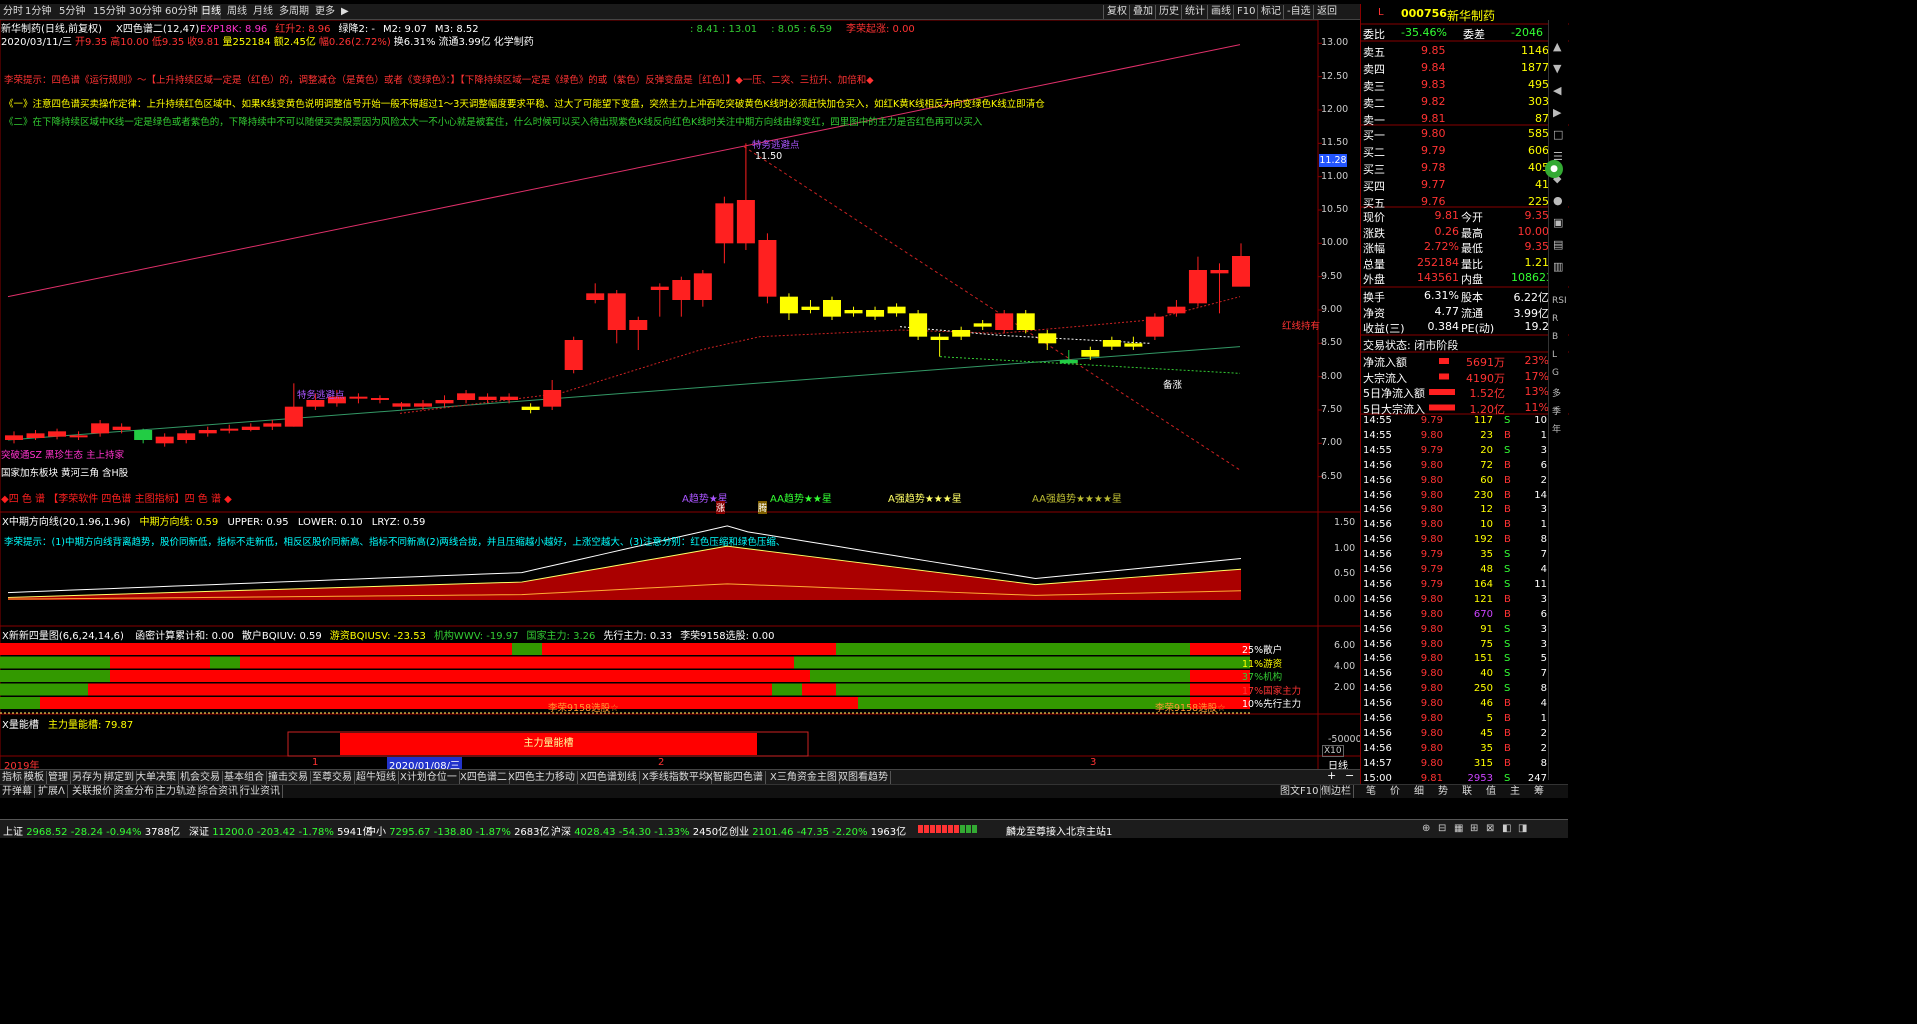 The width and height of the screenshot is (1917, 1024). What do you see at coordinates (1557, 112) in the screenshot?
I see `side-tool-icon: ▶` at bounding box center [1557, 112].